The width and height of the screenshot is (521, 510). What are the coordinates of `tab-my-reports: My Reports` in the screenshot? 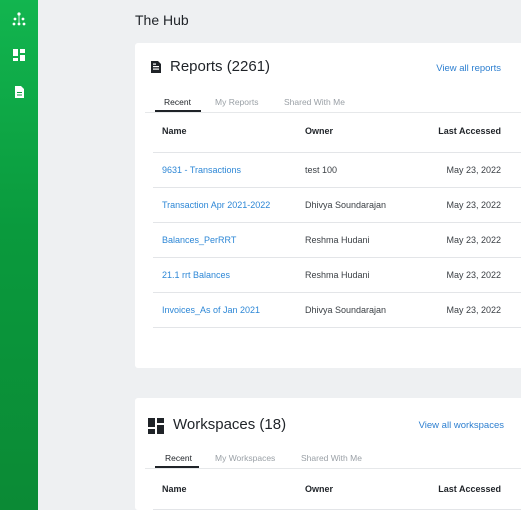 It's located at (236, 102).